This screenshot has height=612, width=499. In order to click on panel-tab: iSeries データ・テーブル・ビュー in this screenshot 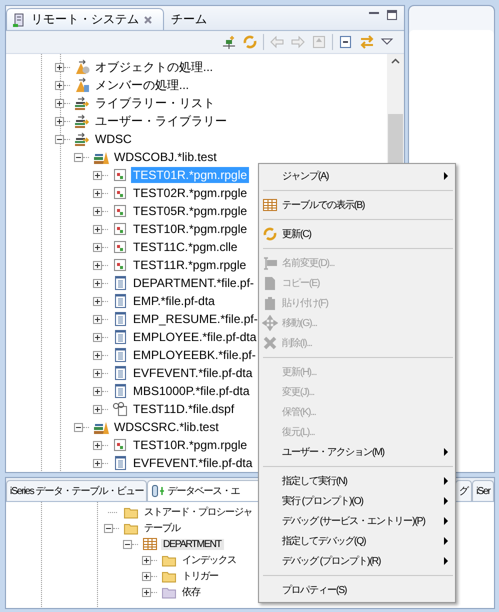, I will do `click(77, 490)`.